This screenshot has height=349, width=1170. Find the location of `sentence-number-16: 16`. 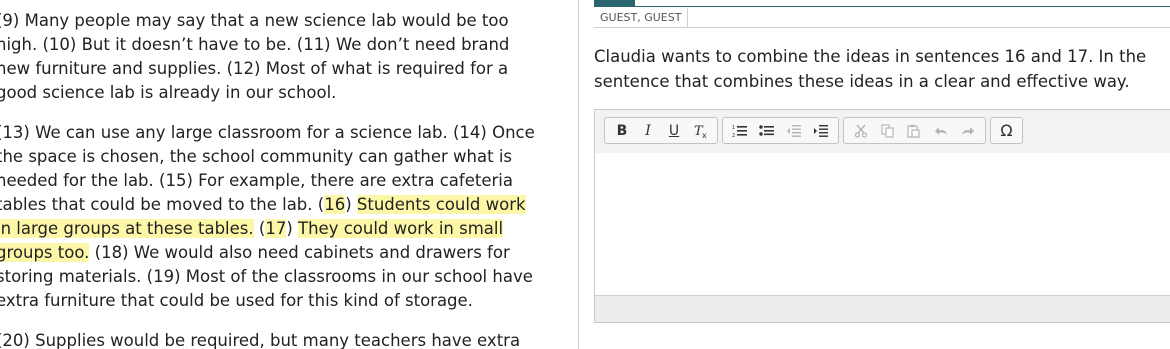

sentence-number-16: 16 is located at coordinates (335, 204).